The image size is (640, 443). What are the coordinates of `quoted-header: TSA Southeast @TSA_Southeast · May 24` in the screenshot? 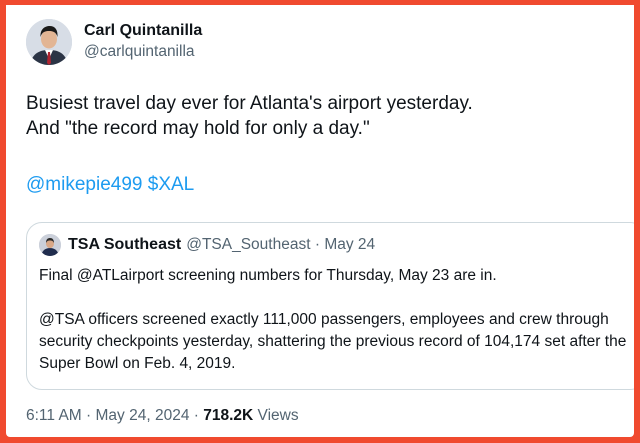 It's located at (336, 245).